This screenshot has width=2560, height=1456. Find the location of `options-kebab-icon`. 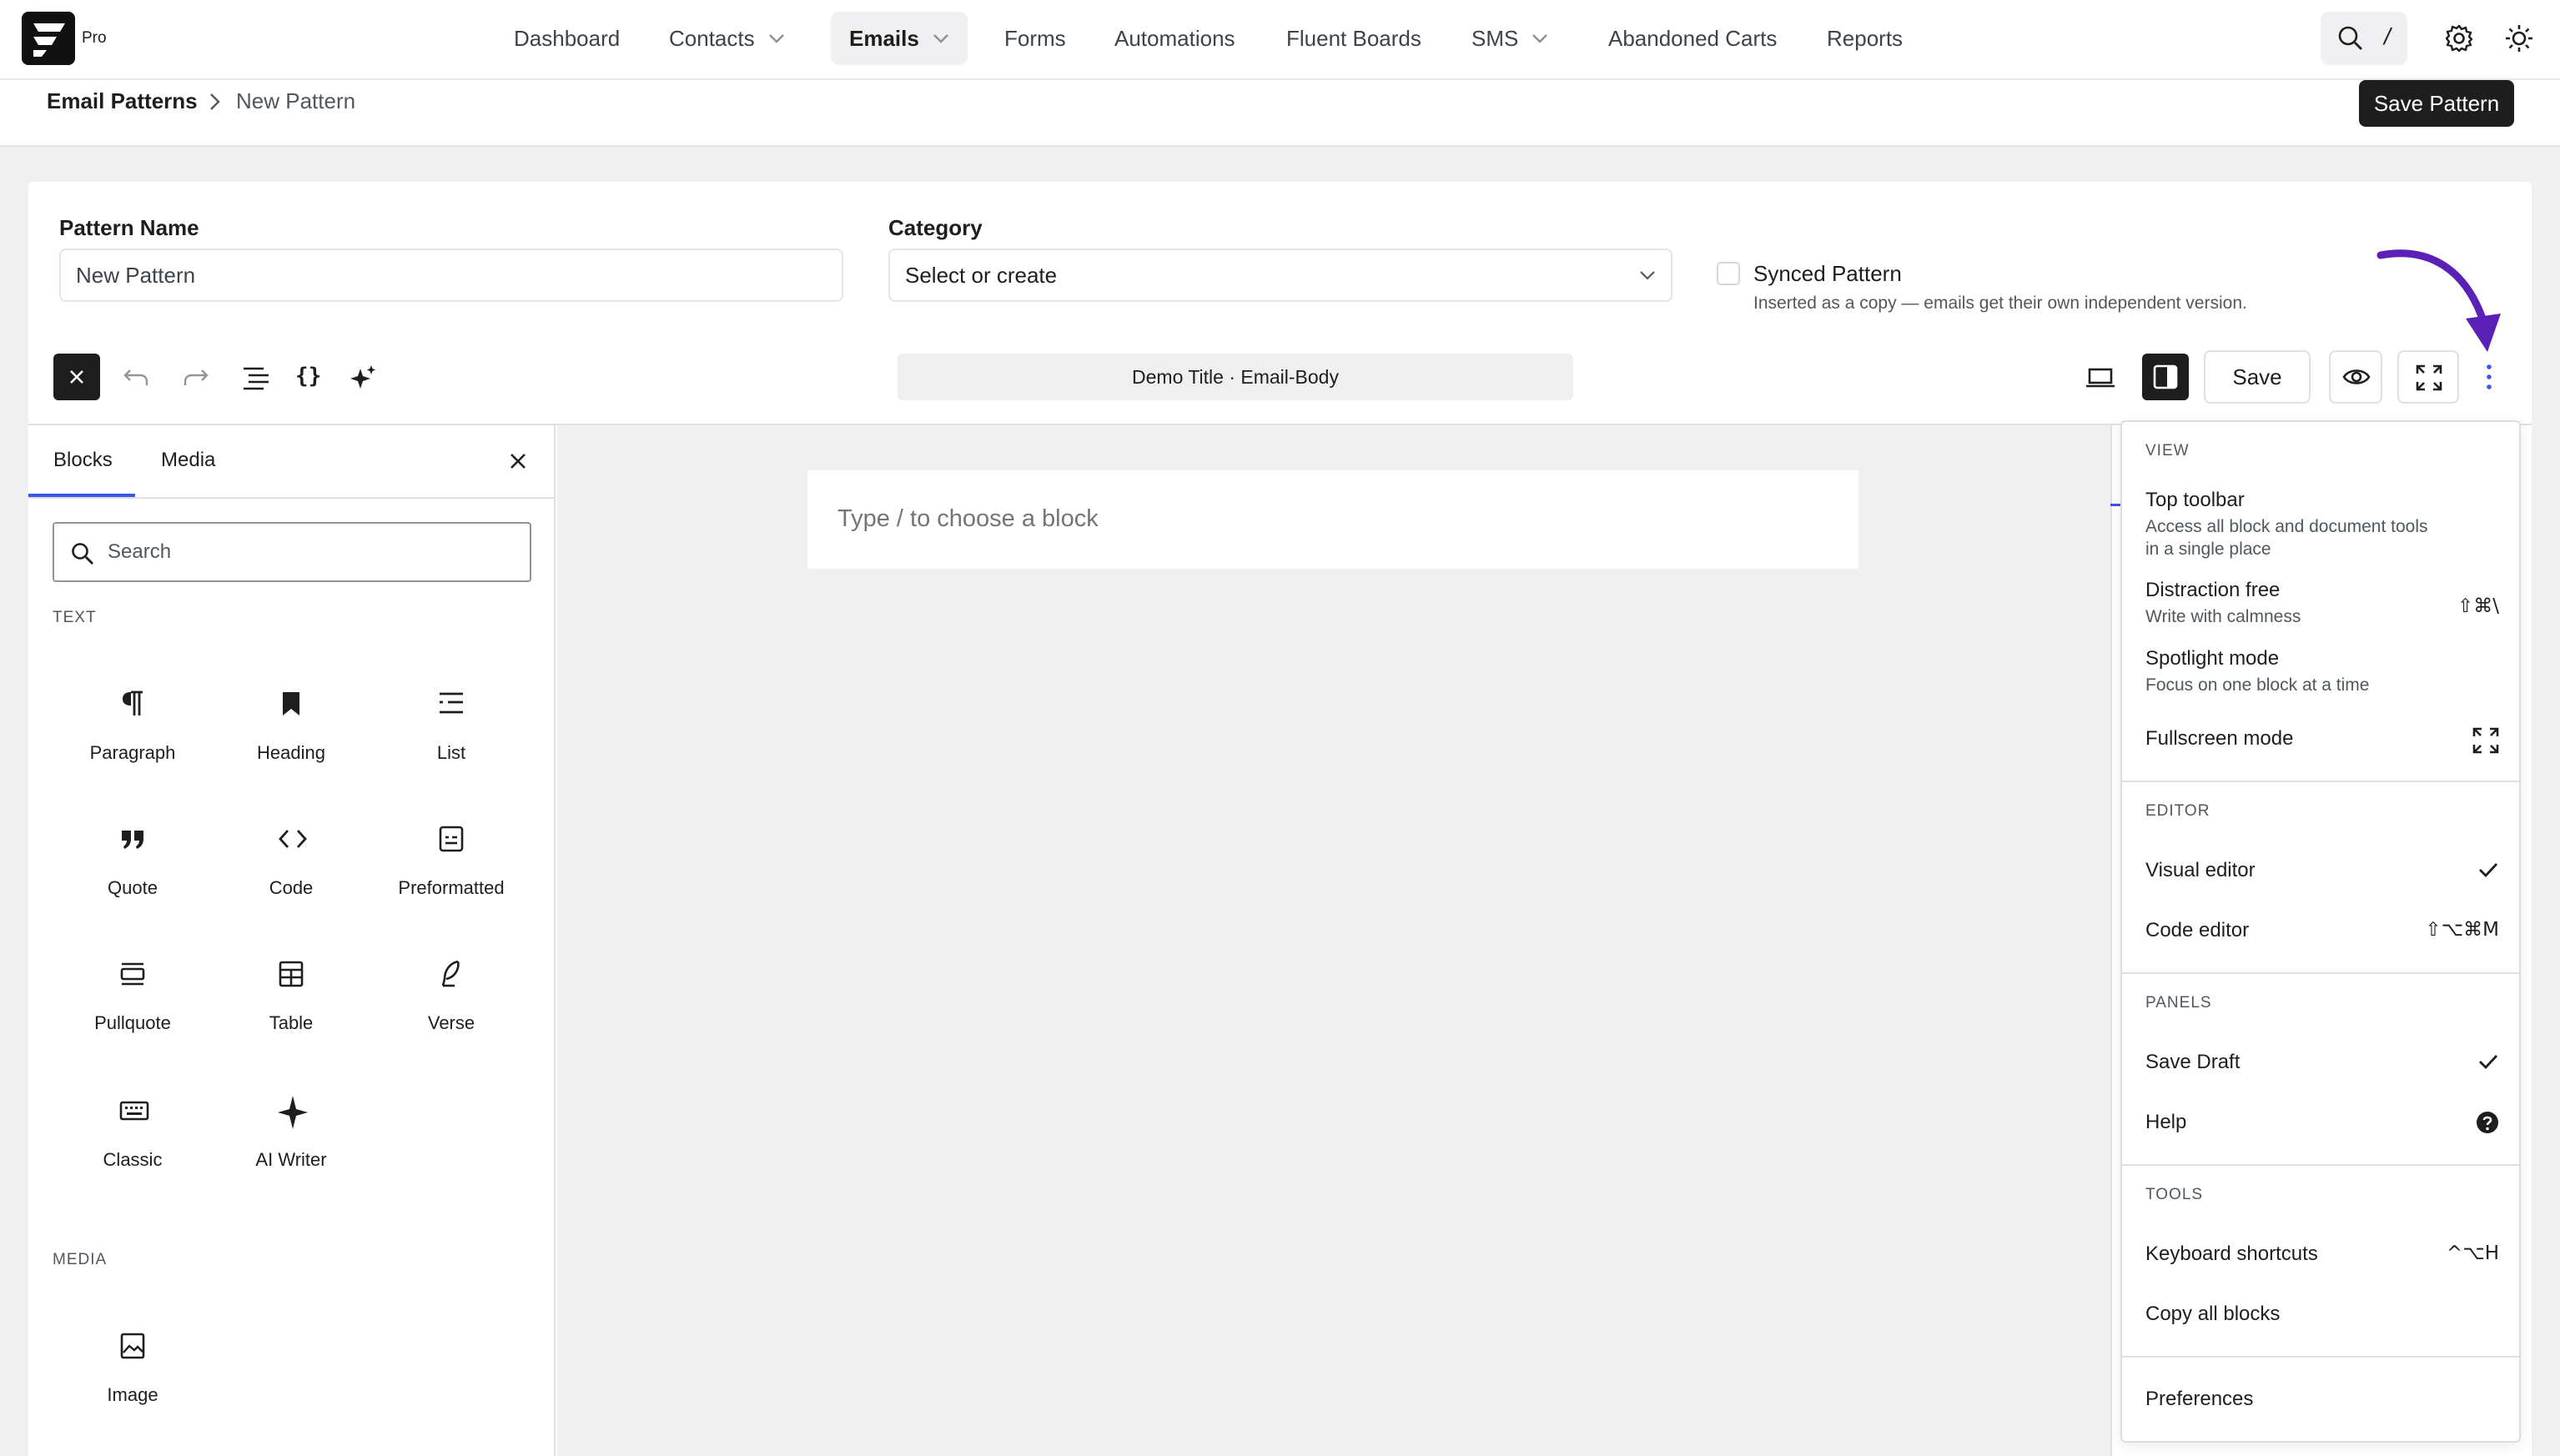

options-kebab-icon is located at coordinates (2489, 377).